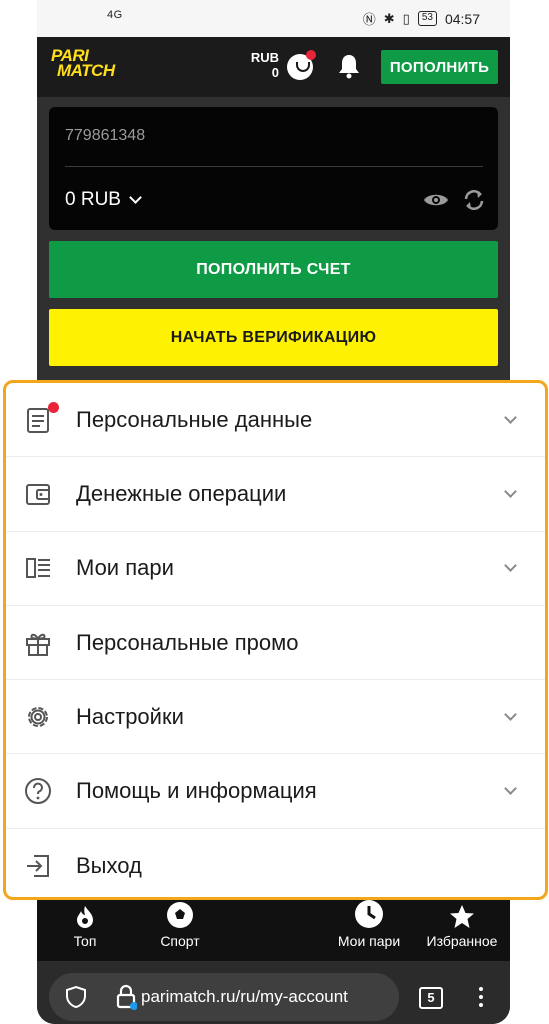 Image resolution: width=549 pixels, height=1024 pixels. What do you see at coordinates (474, 200) in the screenshot?
I see `refresh-icon` at bounding box center [474, 200].